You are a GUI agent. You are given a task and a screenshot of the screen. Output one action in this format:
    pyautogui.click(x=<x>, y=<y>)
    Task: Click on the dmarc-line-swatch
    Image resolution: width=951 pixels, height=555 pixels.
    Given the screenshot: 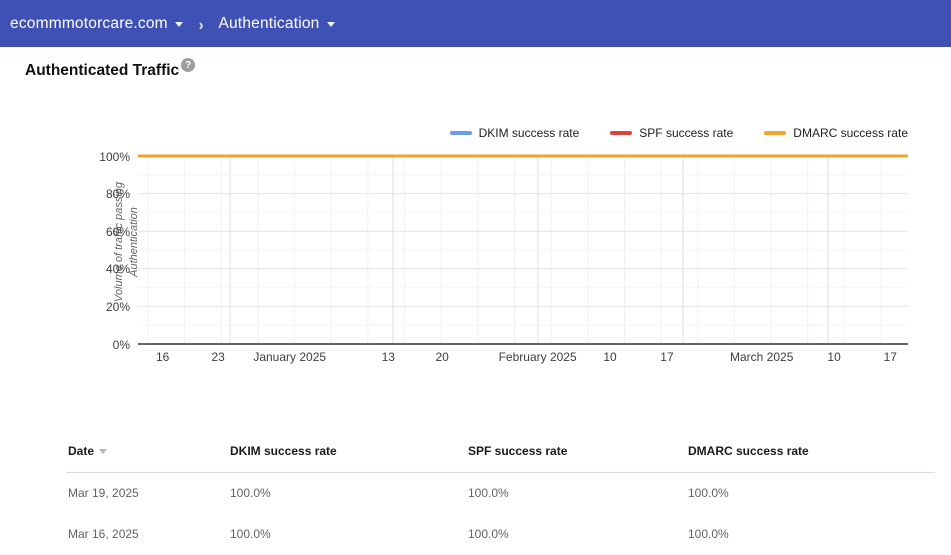 What is the action you would take?
    pyautogui.click(x=775, y=133)
    